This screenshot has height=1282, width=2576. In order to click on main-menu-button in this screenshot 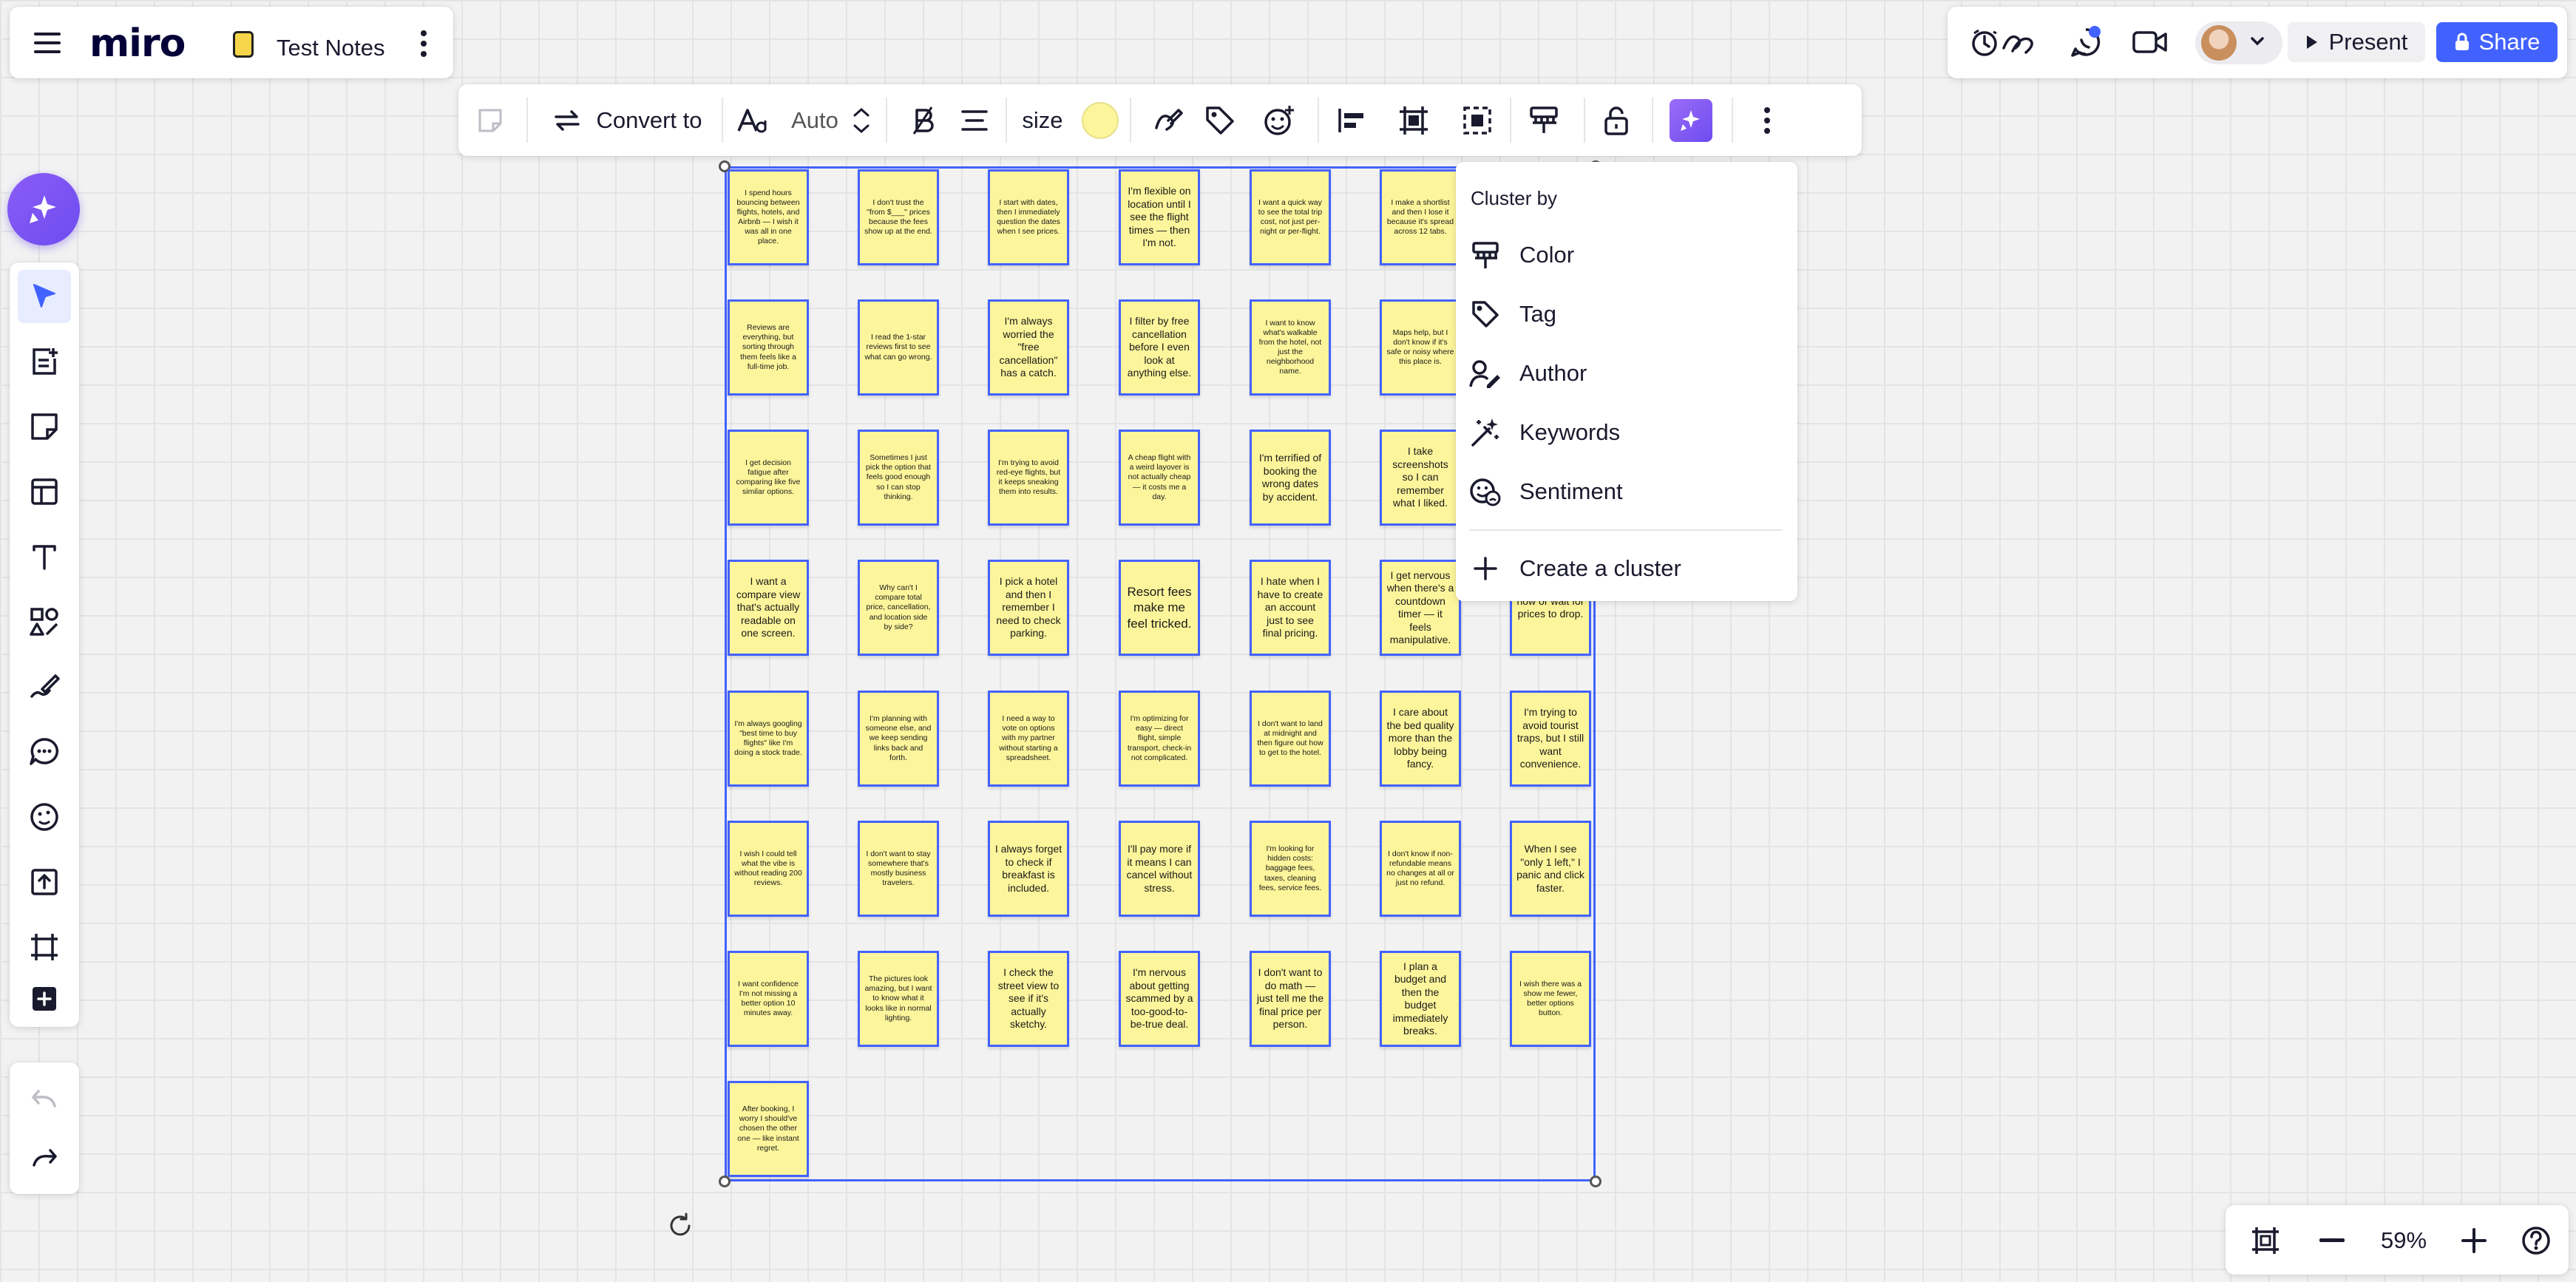, I will do `click(47, 43)`.